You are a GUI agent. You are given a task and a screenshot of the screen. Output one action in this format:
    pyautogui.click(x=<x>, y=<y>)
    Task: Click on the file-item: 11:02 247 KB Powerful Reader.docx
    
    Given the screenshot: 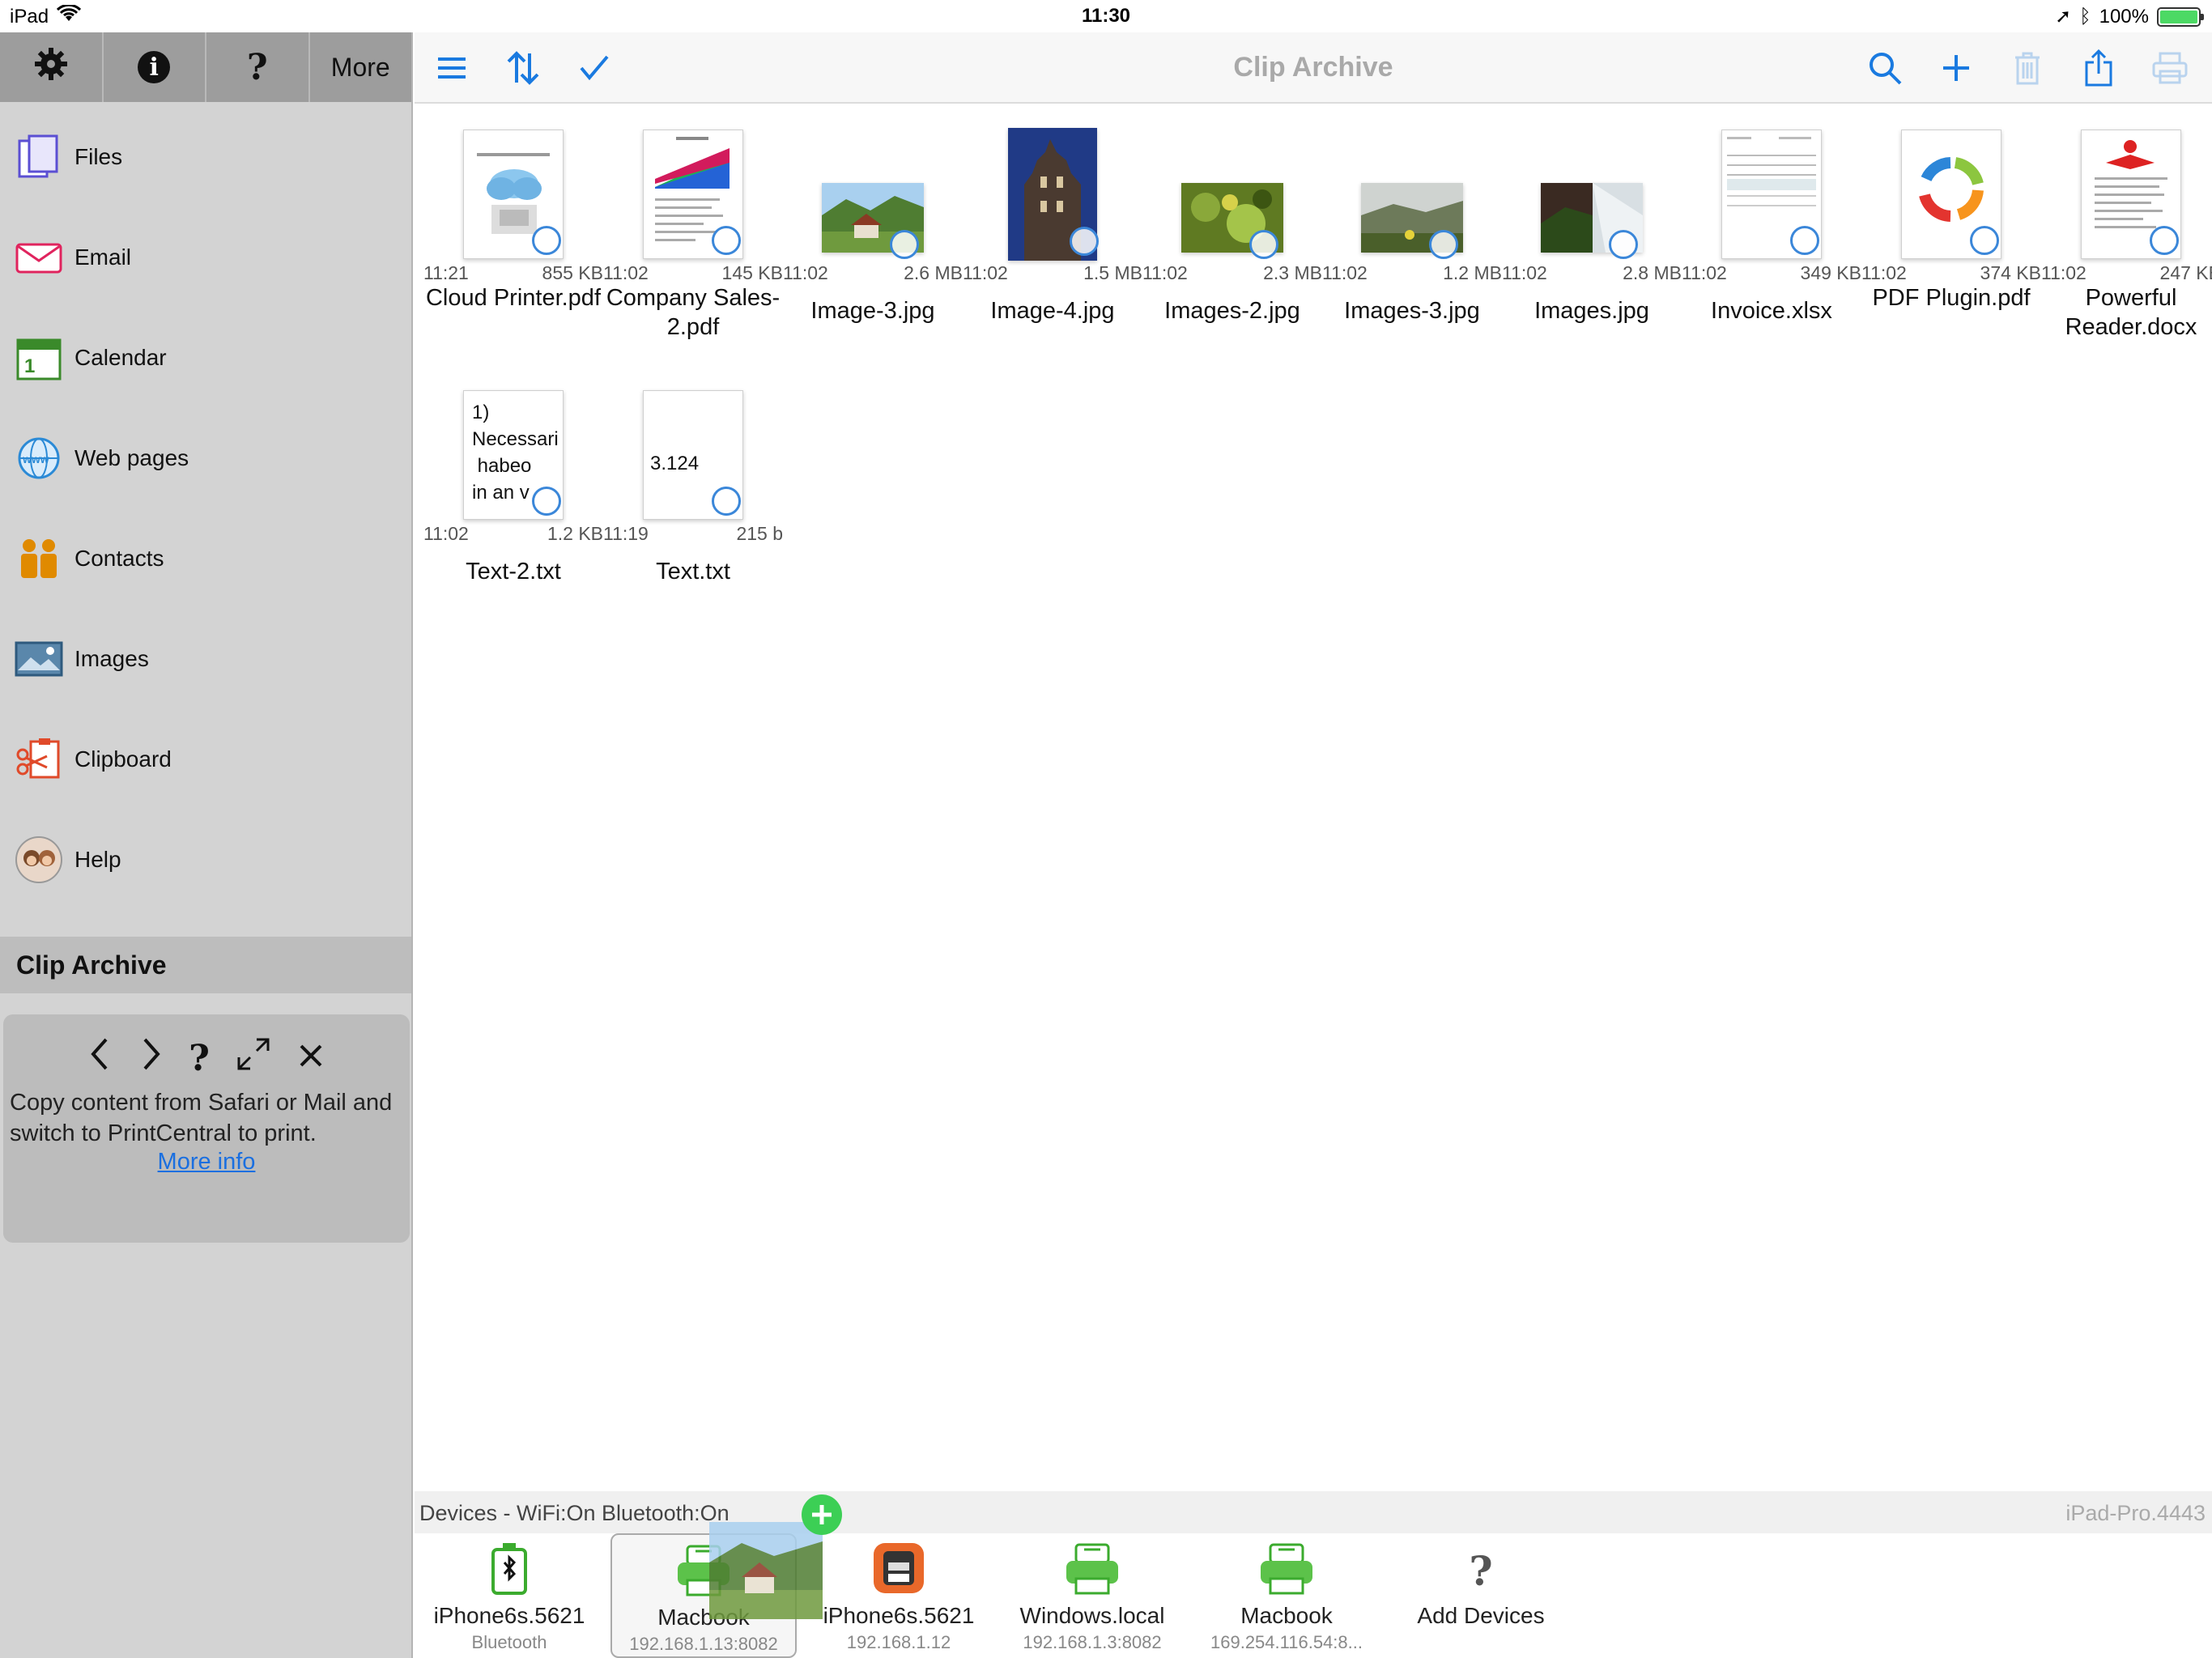 What is the action you would take?
    pyautogui.click(x=2127, y=242)
    